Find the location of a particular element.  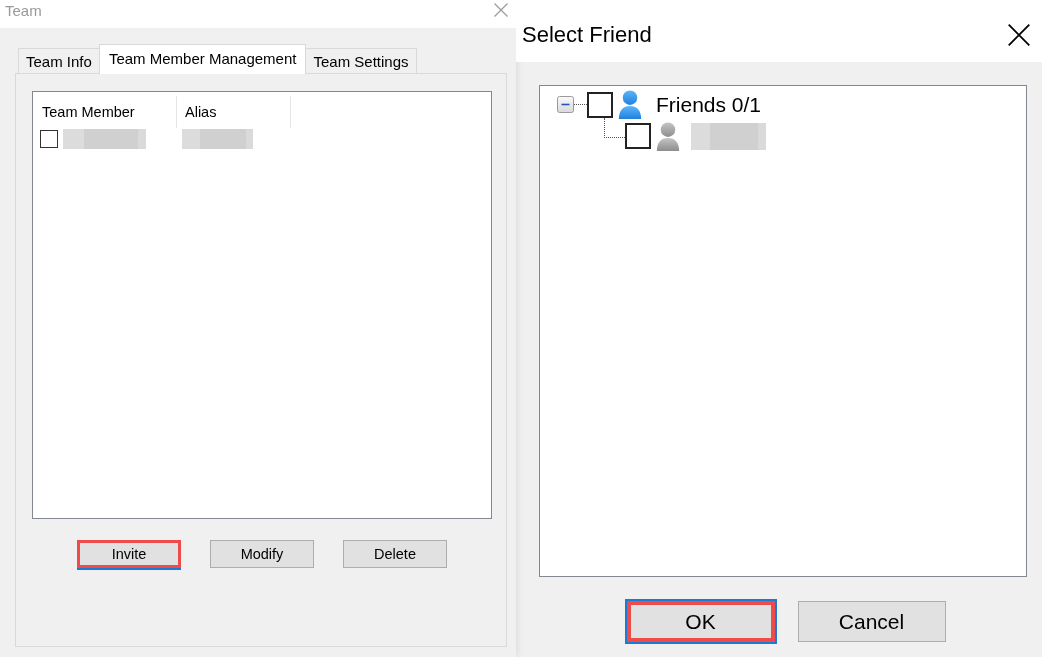

column-header: Alias is located at coordinates (234, 112).